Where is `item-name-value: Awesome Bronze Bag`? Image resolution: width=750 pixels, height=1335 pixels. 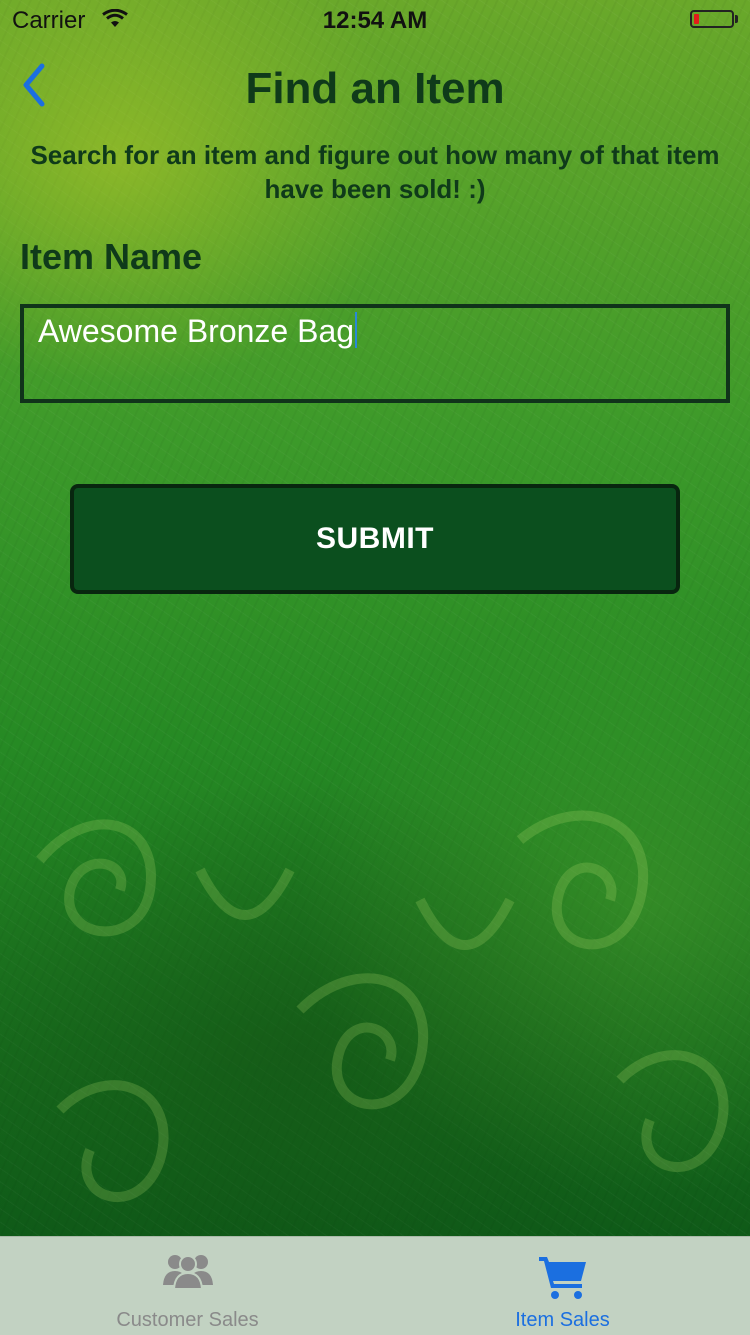
item-name-value: Awesome Bronze Bag is located at coordinates (198, 331).